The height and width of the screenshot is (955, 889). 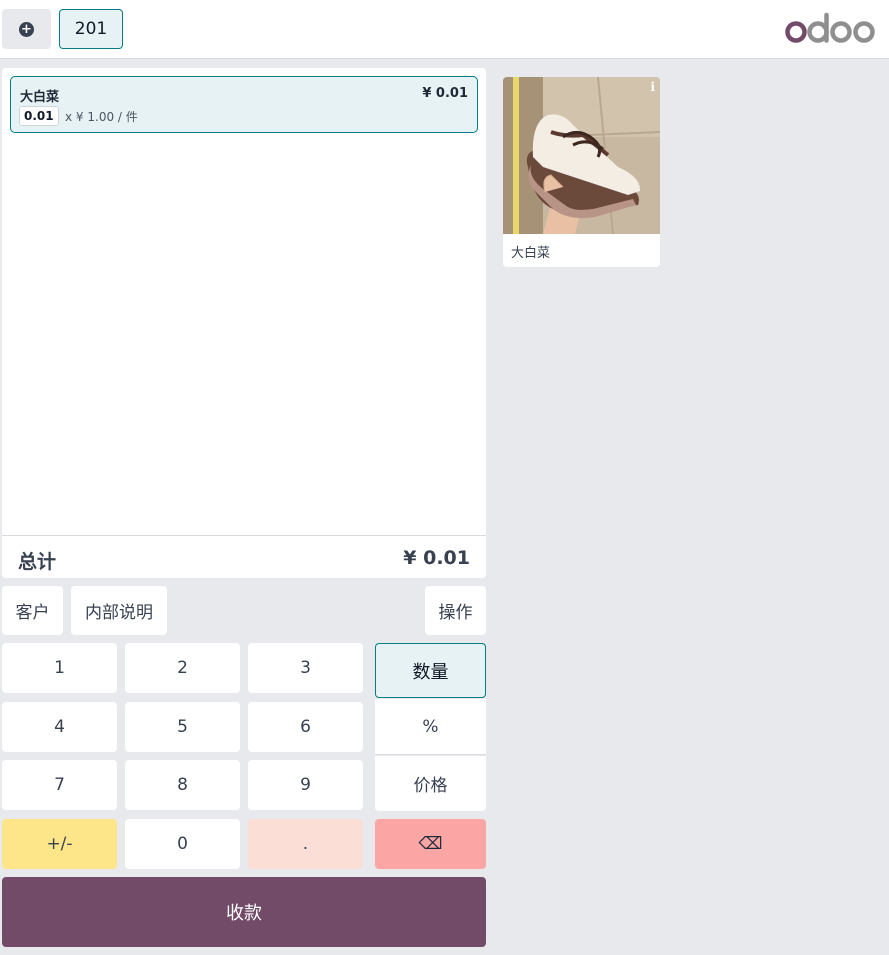 I want to click on payment-button: 收款, so click(x=244, y=912).